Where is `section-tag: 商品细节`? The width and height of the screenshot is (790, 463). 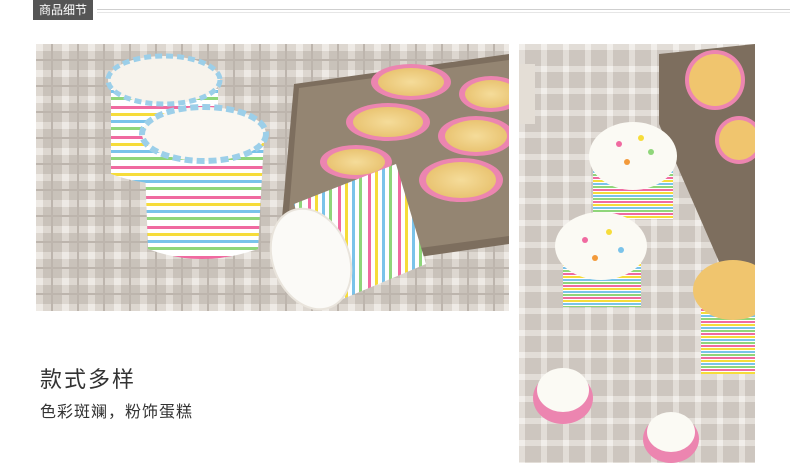
section-tag: 商品细节 is located at coordinates (63, 10).